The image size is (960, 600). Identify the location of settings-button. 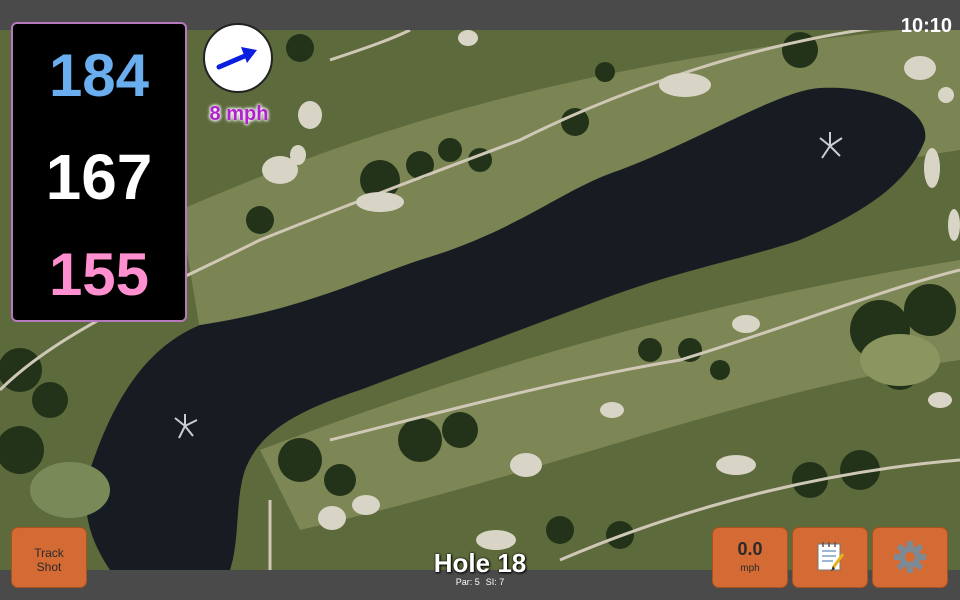
(910, 557).